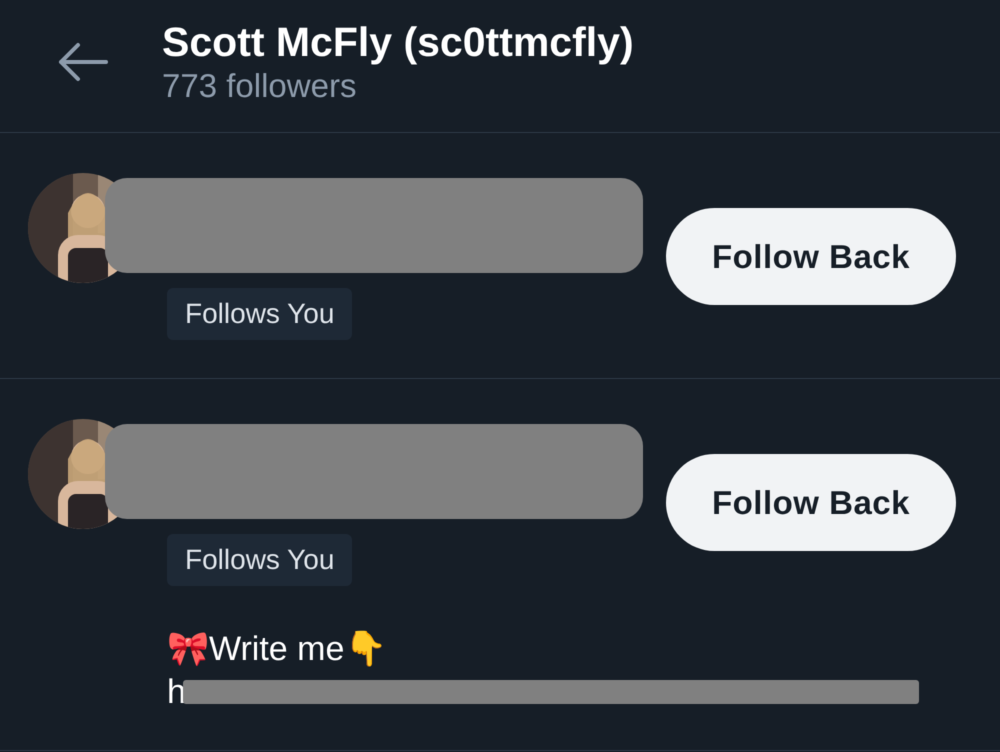  I want to click on profile-title: Scott McFly (sc0ttmcfly), so click(398, 42).